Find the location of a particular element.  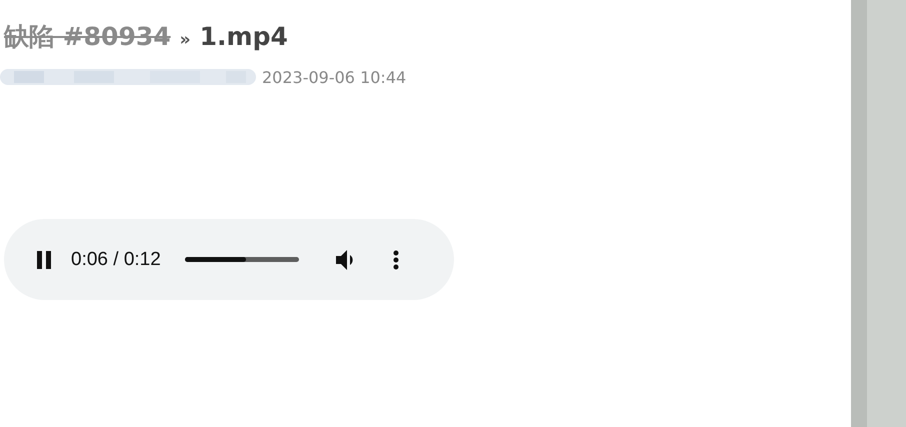

issue-link: 缺陷 #80934 is located at coordinates (87, 36).